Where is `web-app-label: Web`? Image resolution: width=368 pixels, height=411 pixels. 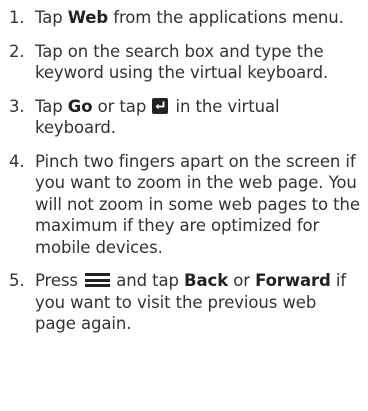
web-app-label: Web is located at coordinates (88, 17).